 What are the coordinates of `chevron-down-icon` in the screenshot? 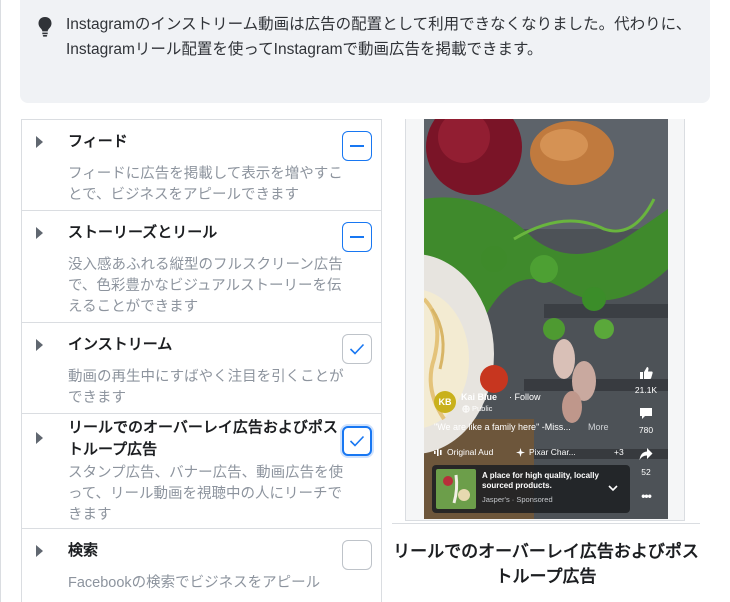 It's located at (613, 488).